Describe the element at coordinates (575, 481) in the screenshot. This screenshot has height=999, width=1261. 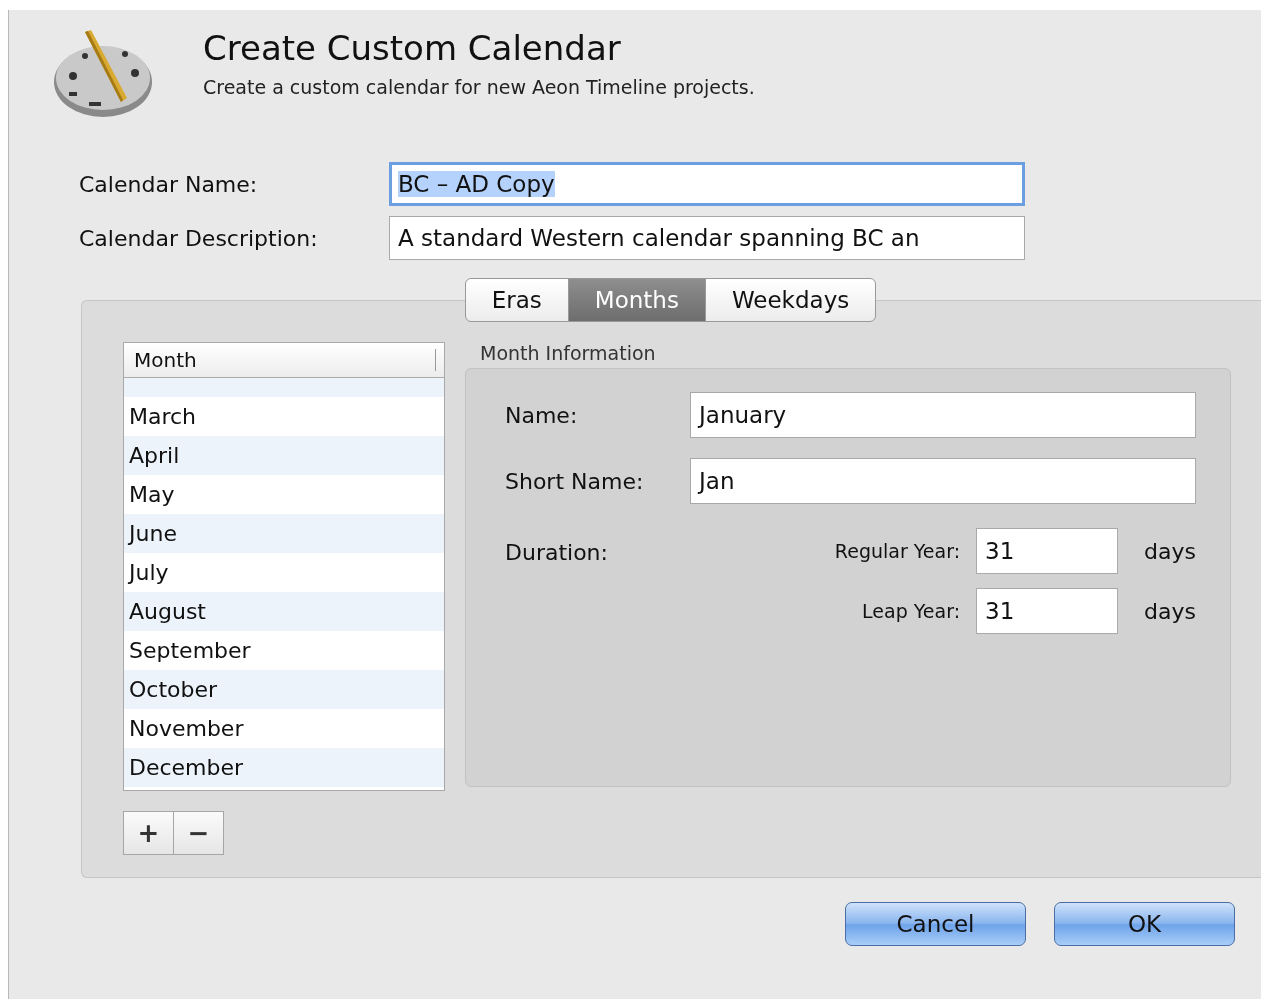
I see `field-label: Short Name:` at that location.